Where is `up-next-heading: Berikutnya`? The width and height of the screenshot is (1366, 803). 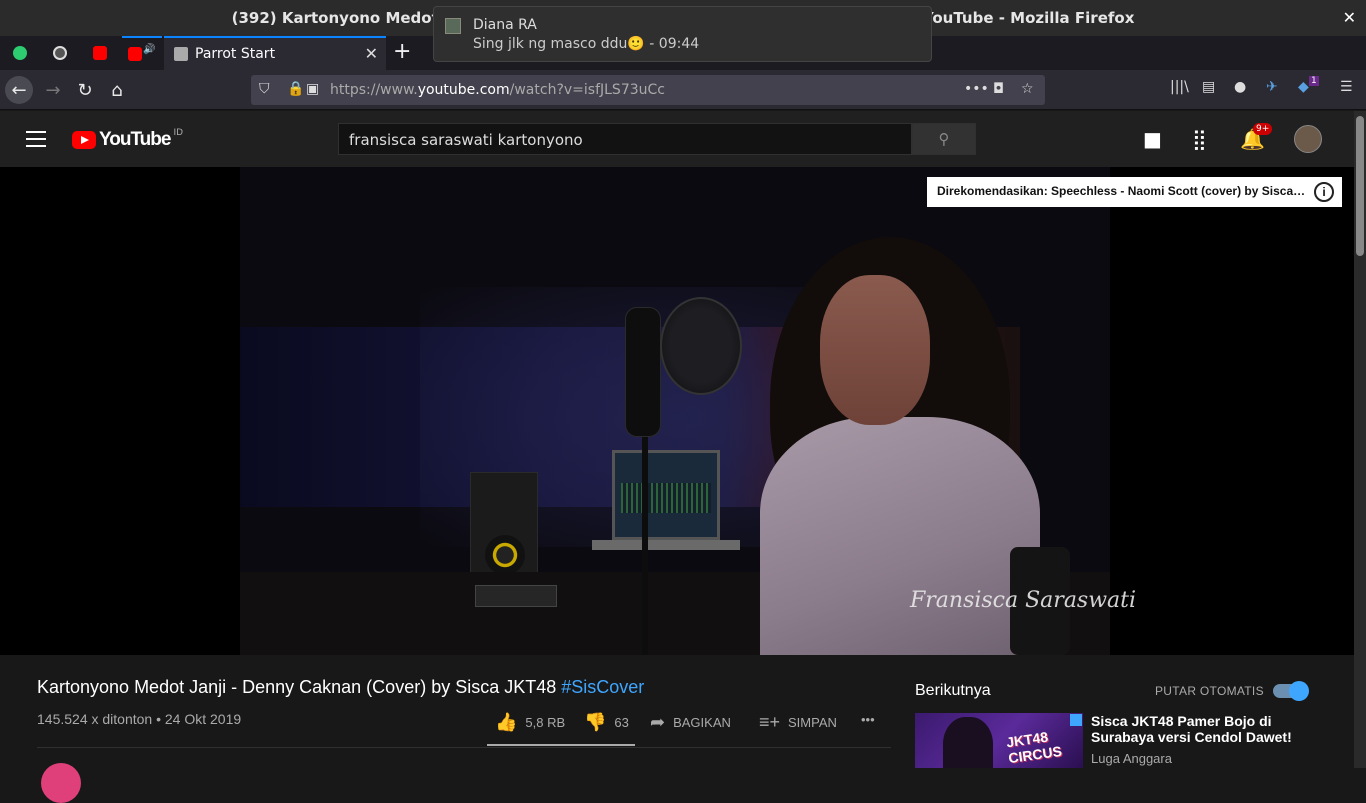 up-next-heading: Berikutnya is located at coordinates (953, 690).